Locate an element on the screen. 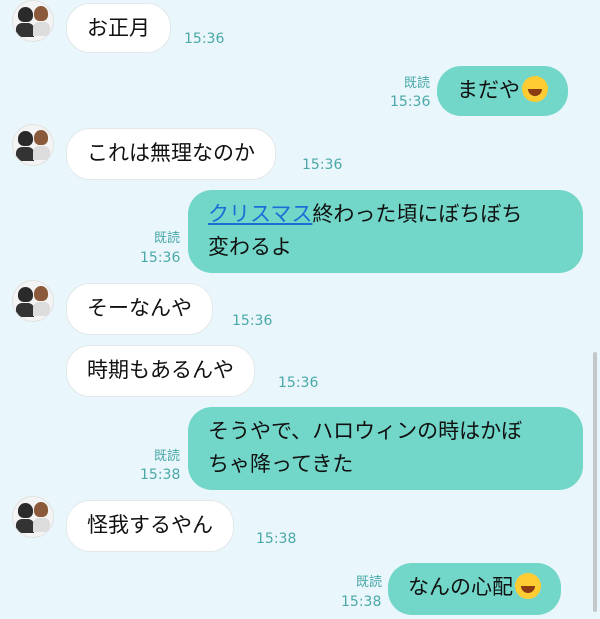  outgoing-message-bubble: そうやで、ハロウィンの時はかぼ ちゃ降ってきた is located at coordinates (385, 448).